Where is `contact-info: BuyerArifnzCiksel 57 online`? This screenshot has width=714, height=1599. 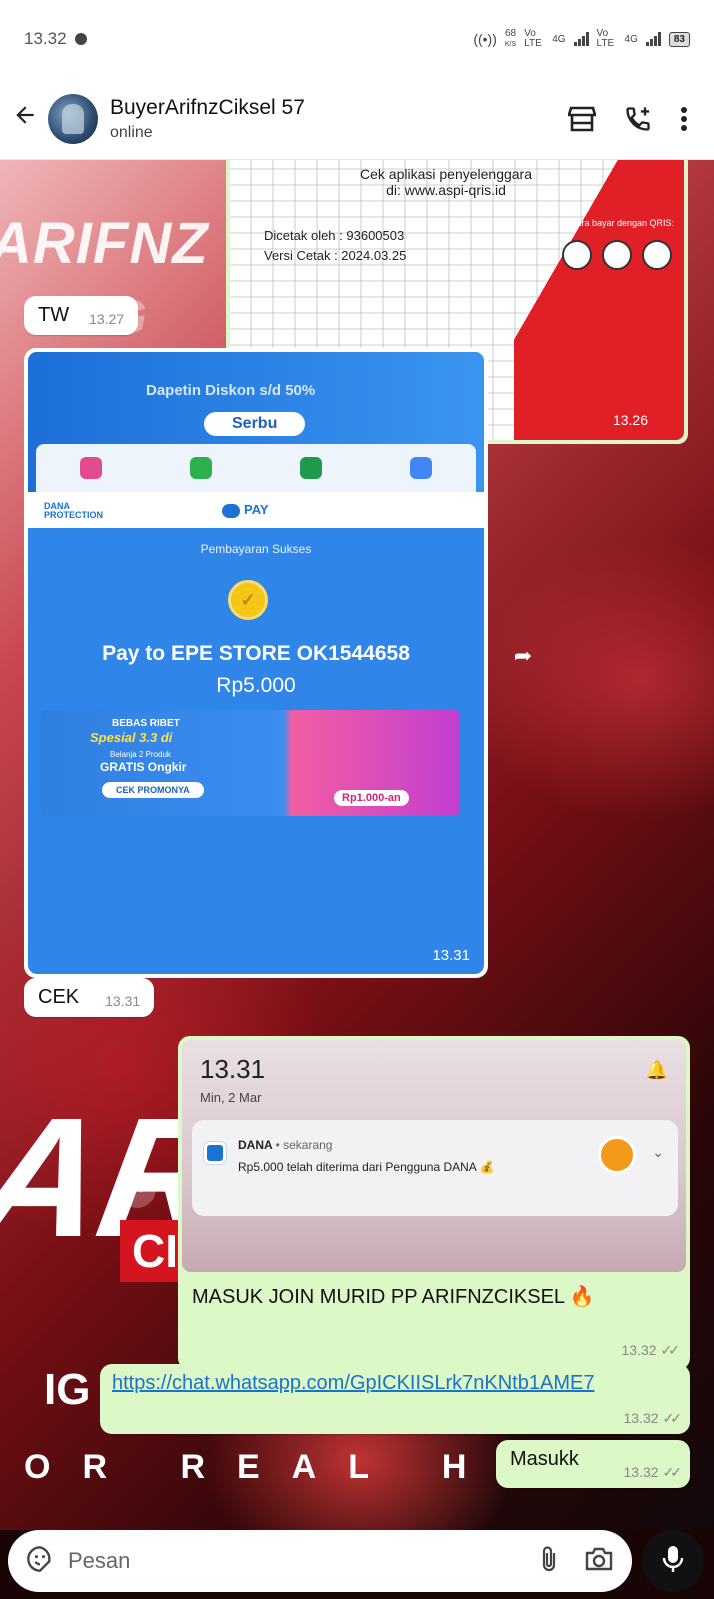 contact-info: BuyerArifnzCiksel 57 online is located at coordinates (207, 119).